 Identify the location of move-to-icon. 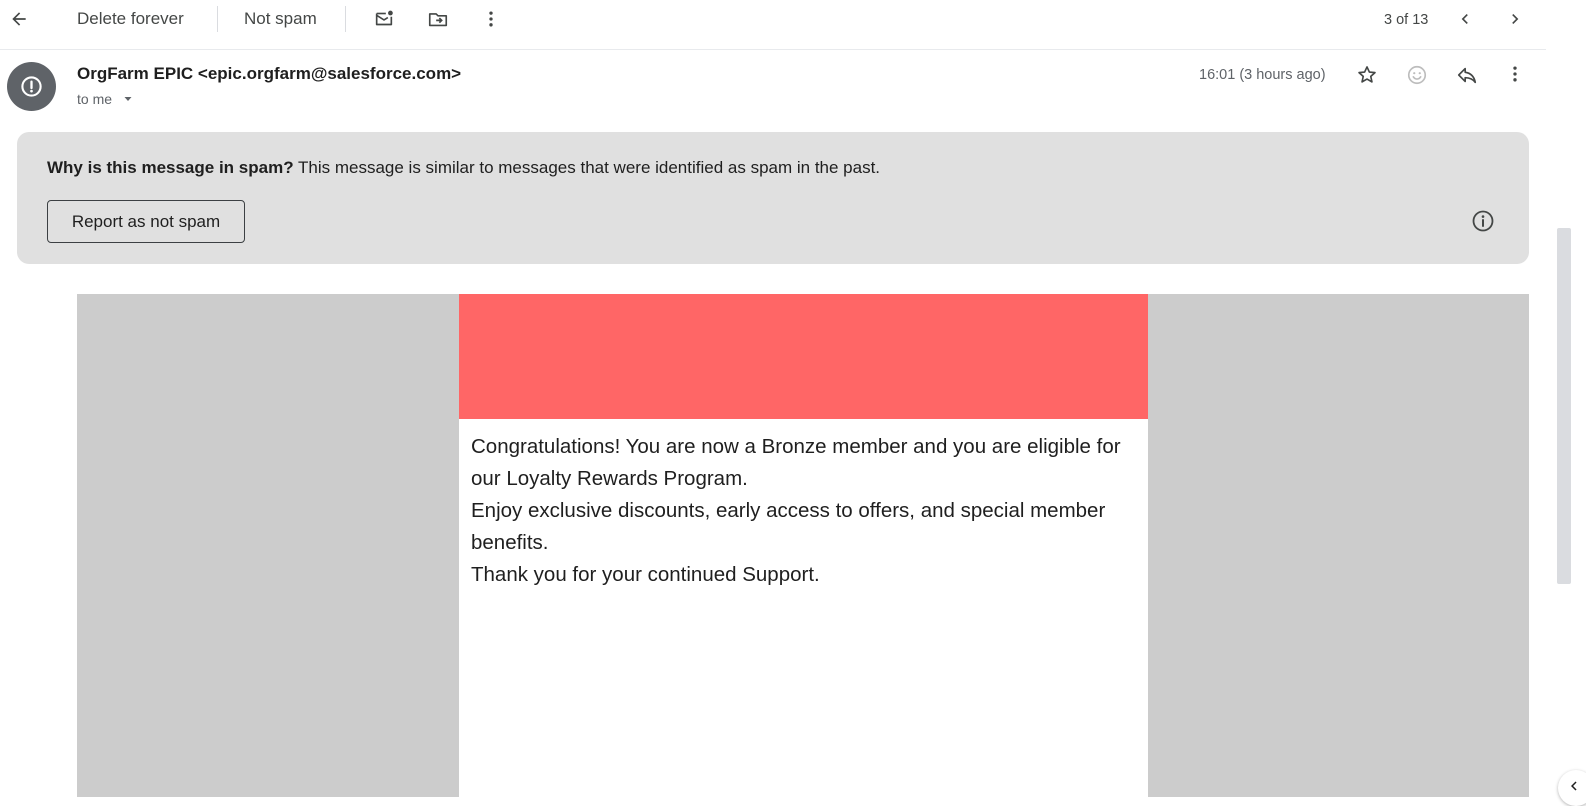
(438, 19).